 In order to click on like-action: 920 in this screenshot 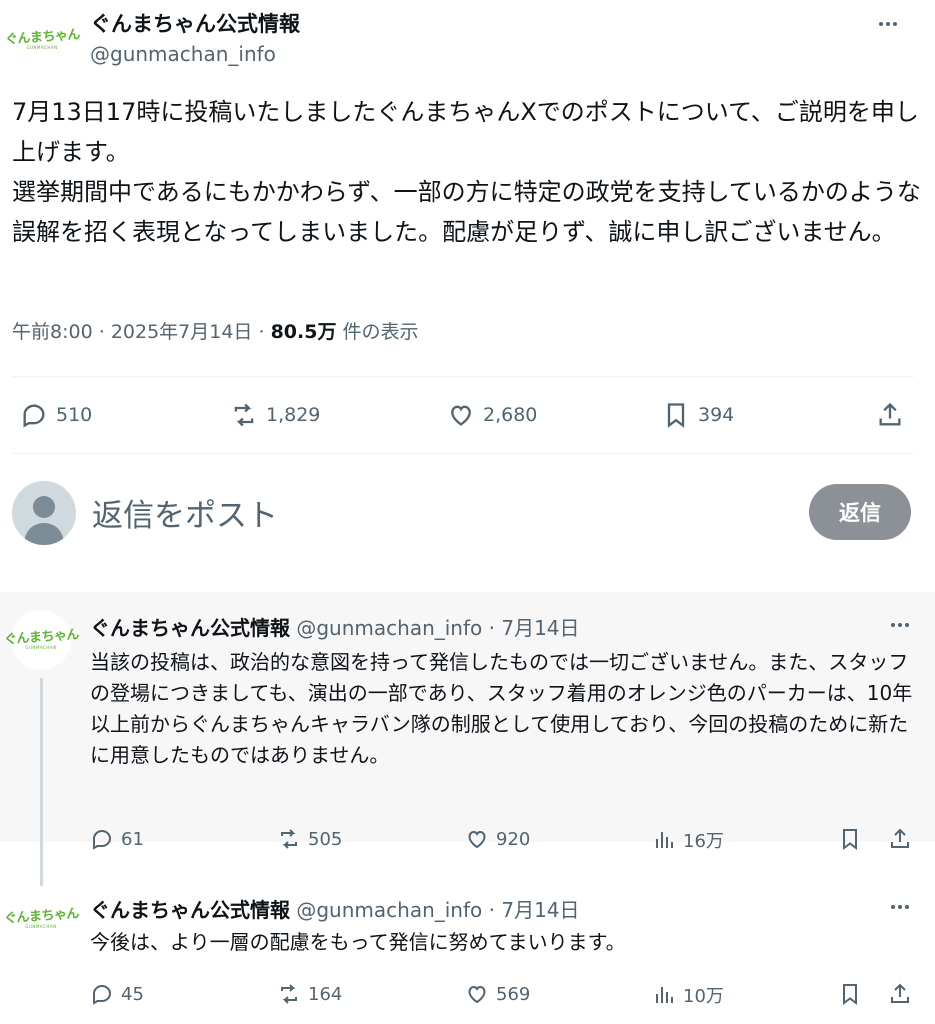, I will do `click(497, 839)`.